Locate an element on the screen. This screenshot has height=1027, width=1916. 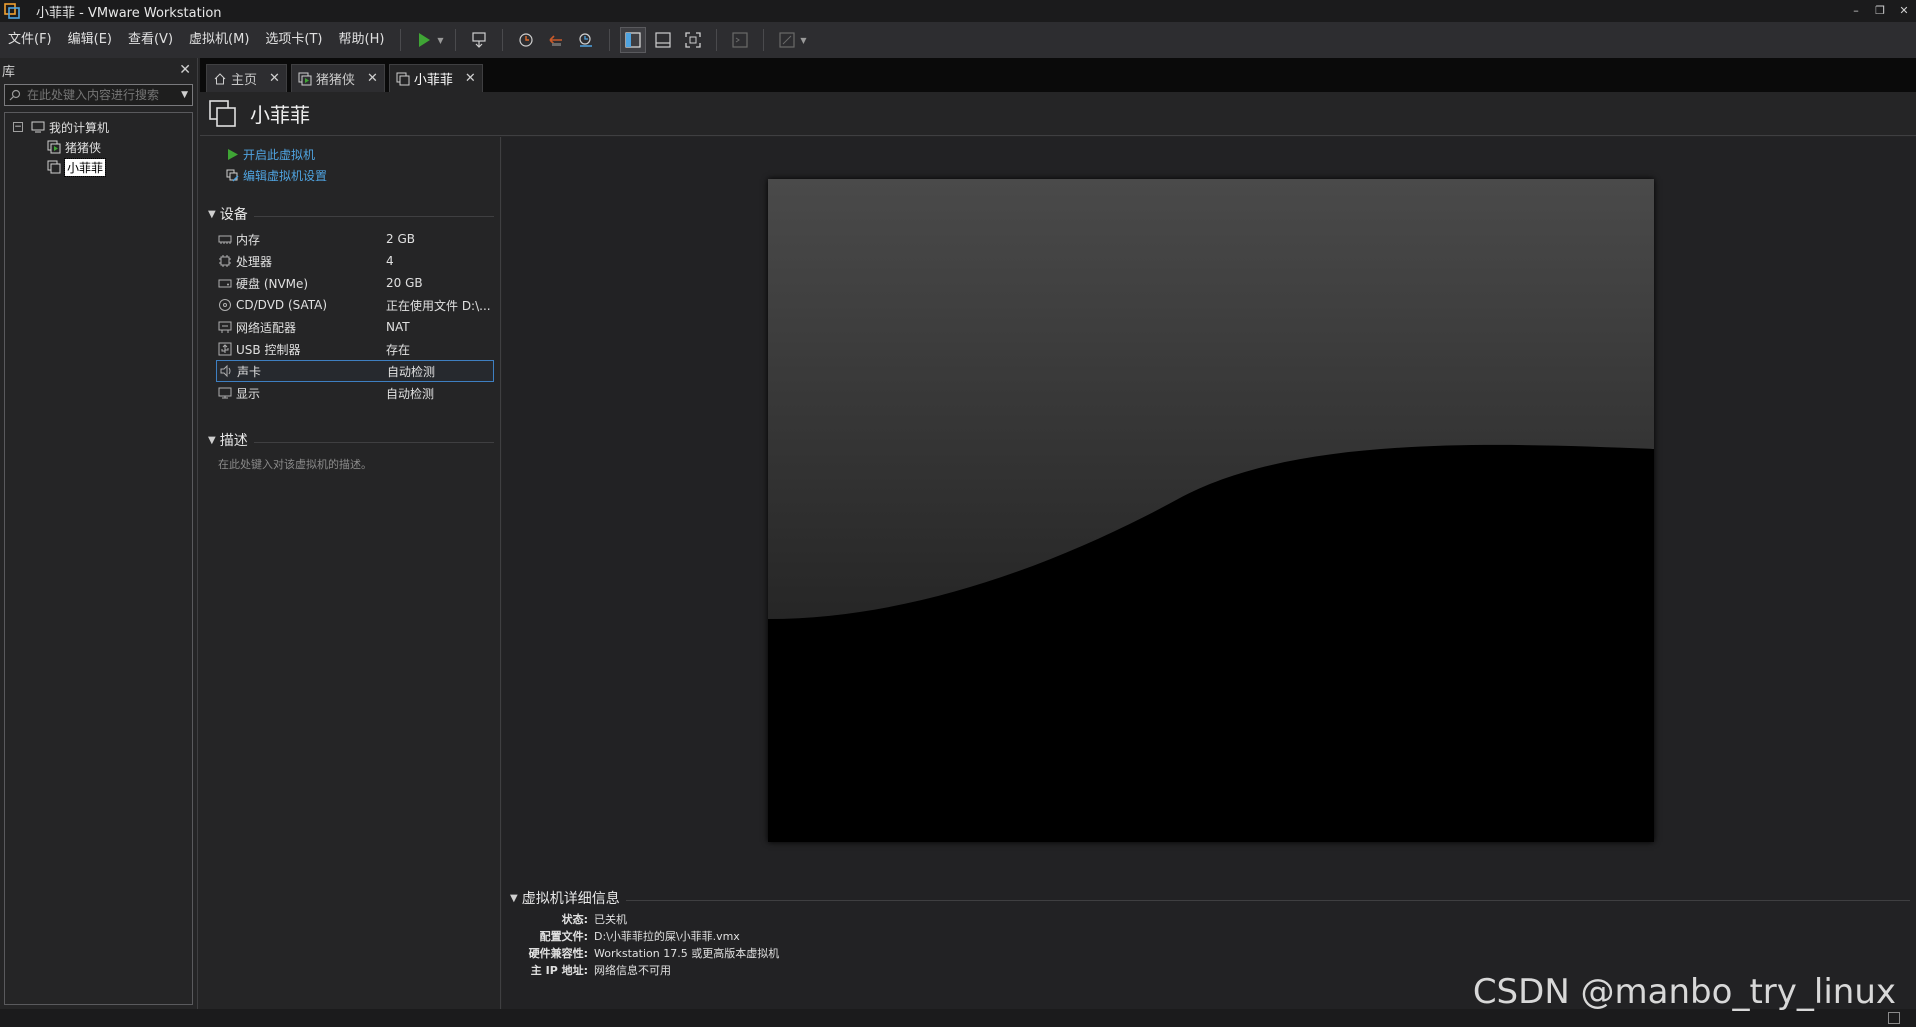
library-search: ▼ is located at coordinates (98, 95).